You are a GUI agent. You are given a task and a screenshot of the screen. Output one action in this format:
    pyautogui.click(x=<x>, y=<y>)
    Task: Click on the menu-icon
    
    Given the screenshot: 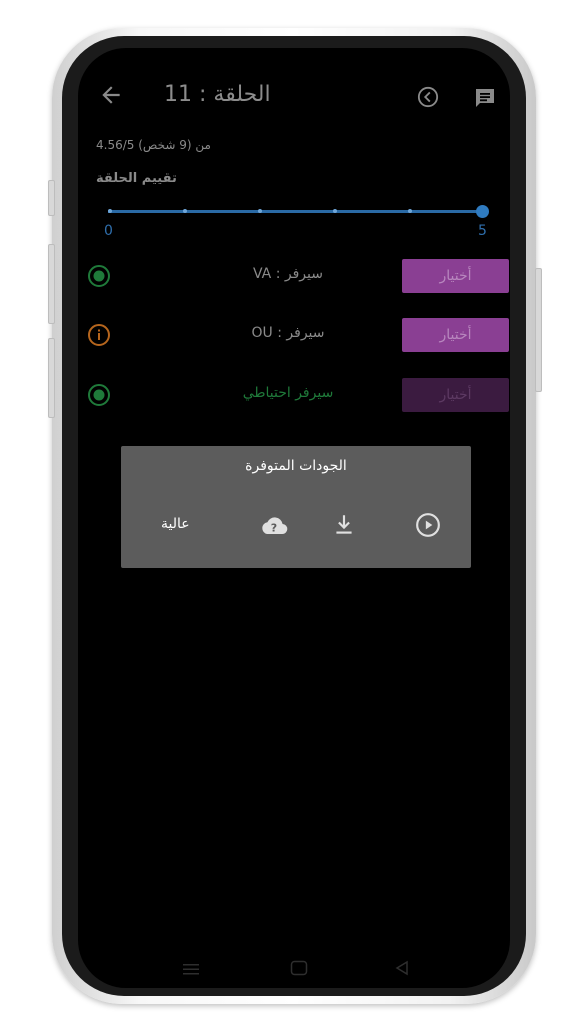 What is the action you would take?
    pyautogui.click(x=191, y=970)
    